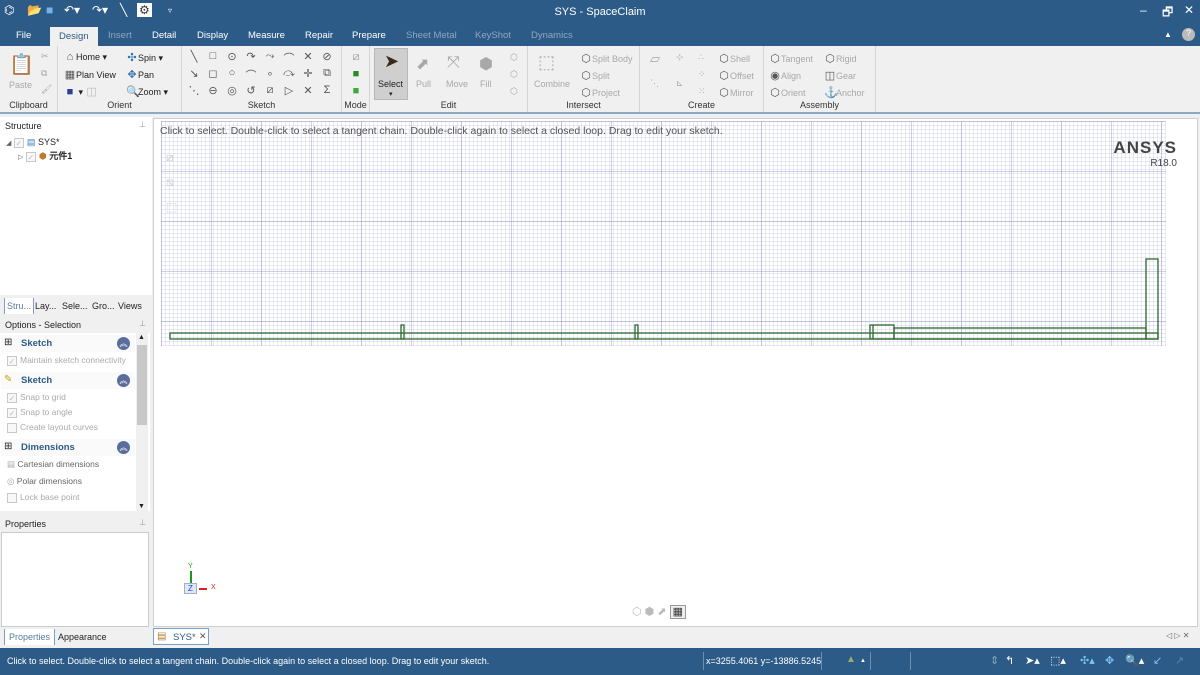 The image size is (1200, 675). What do you see at coordinates (664, 336) in the screenshot?
I see `base-bar` at bounding box center [664, 336].